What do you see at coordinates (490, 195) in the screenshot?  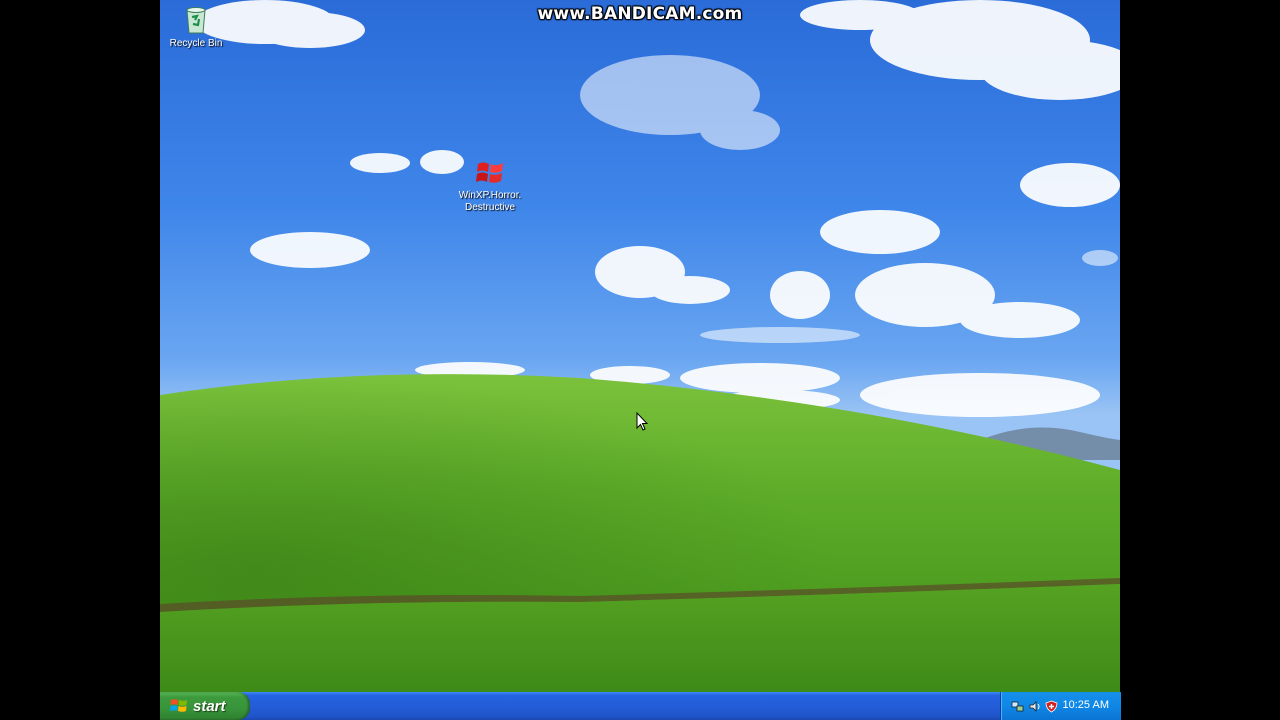 I see `winxp-horror-label-line1: WinXP.Horror.` at bounding box center [490, 195].